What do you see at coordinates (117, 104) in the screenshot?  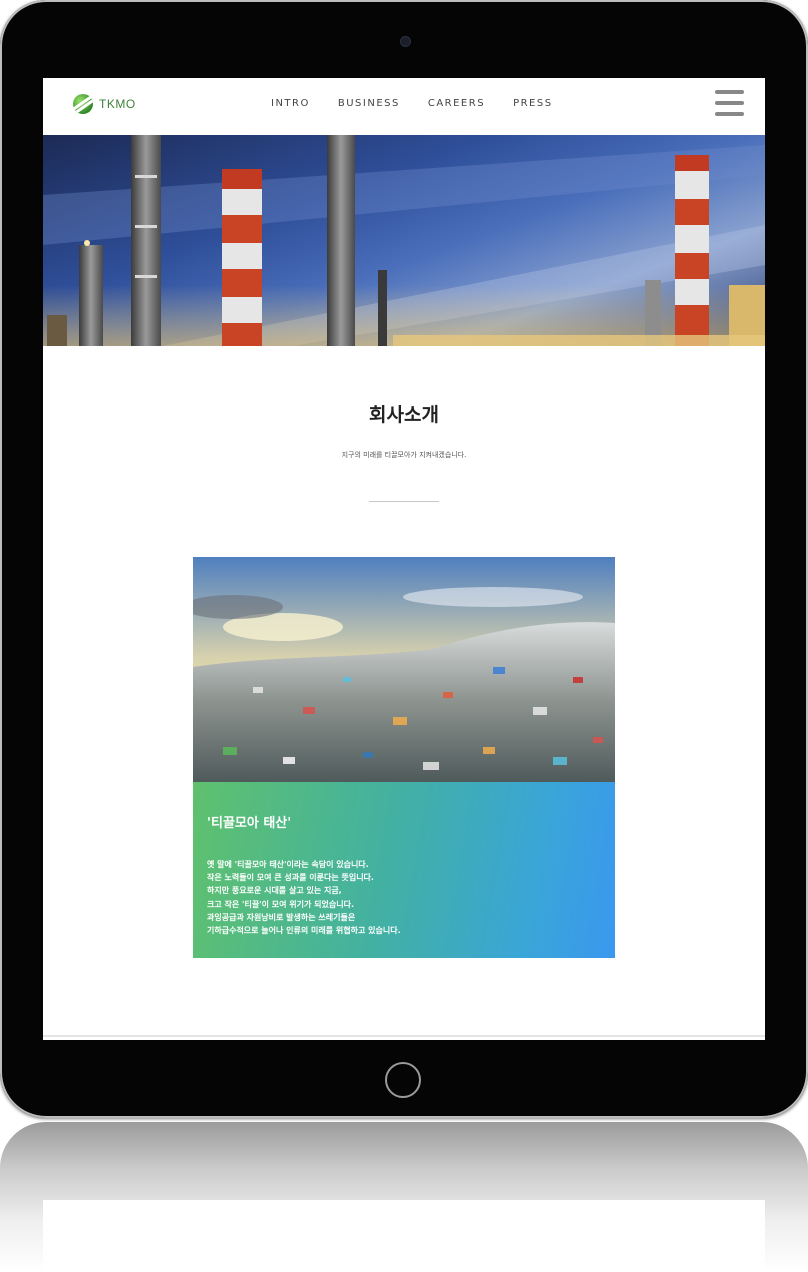 I see `brand-name: TKMO` at bounding box center [117, 104].